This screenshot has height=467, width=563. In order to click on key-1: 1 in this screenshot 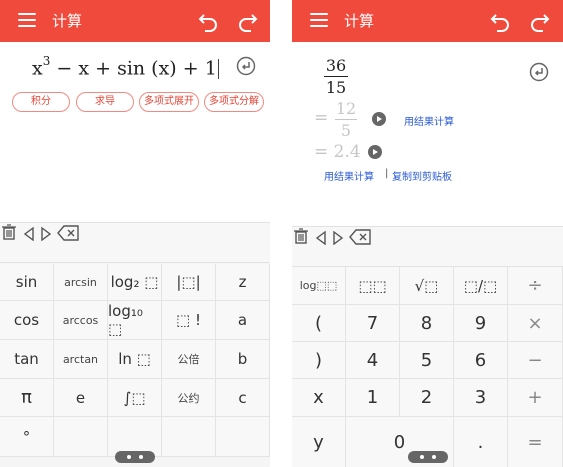, I will do `click(373, 398)`.